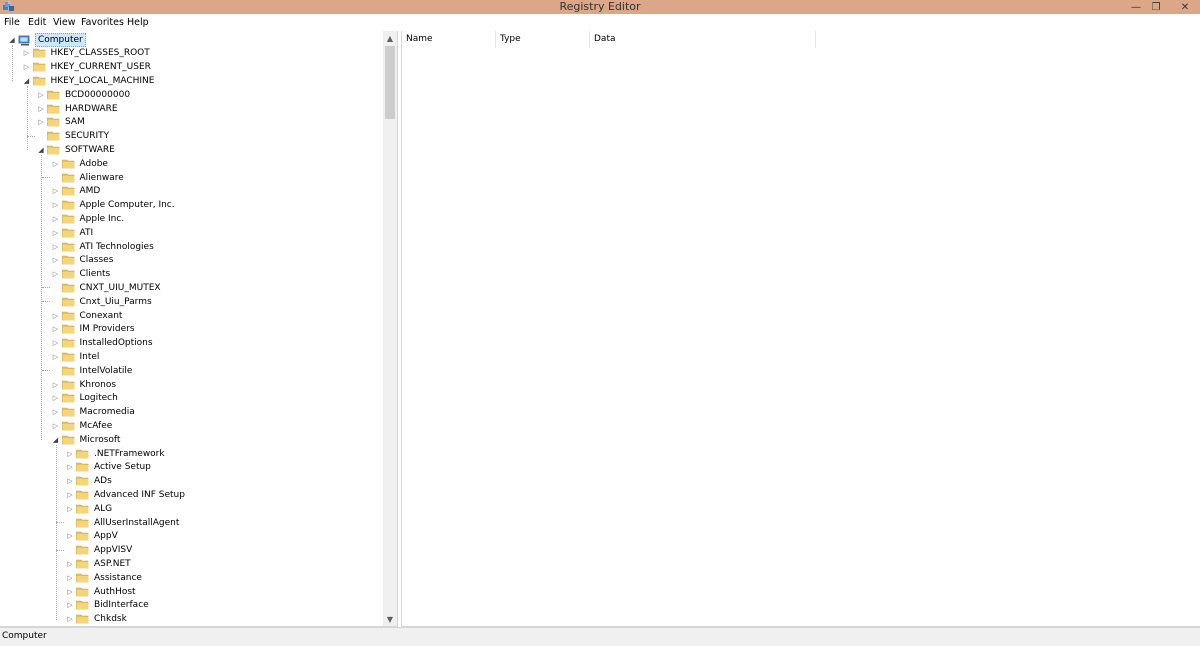  Describe the element at coordinates (12, 22) in the screenshot. I see `menu-file: File` at that location.